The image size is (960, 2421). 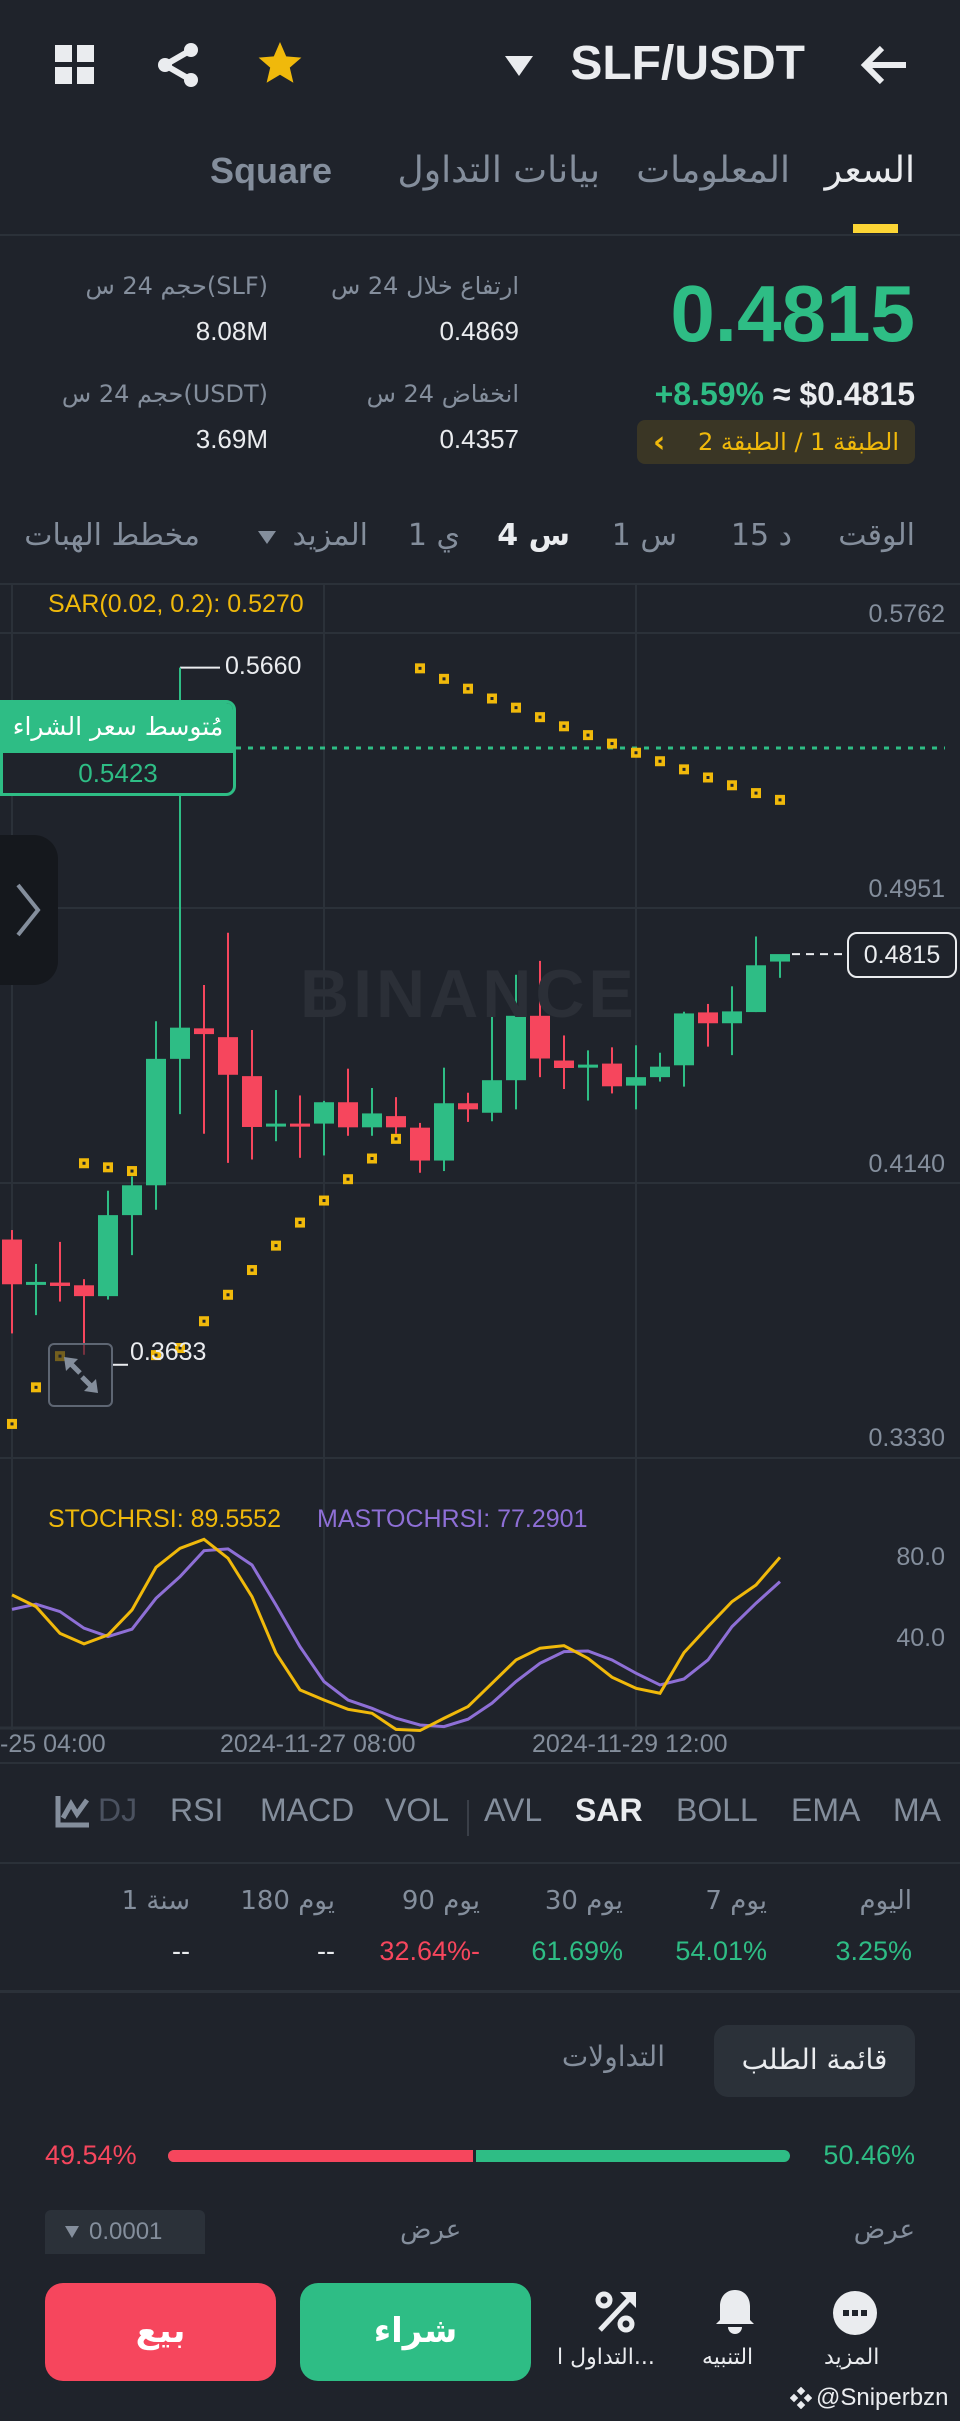 What do you see at coordinates (91, 2155) in the screenshot?
I see `ask-percent: 49.54%` at bounding box center [91, 2155].